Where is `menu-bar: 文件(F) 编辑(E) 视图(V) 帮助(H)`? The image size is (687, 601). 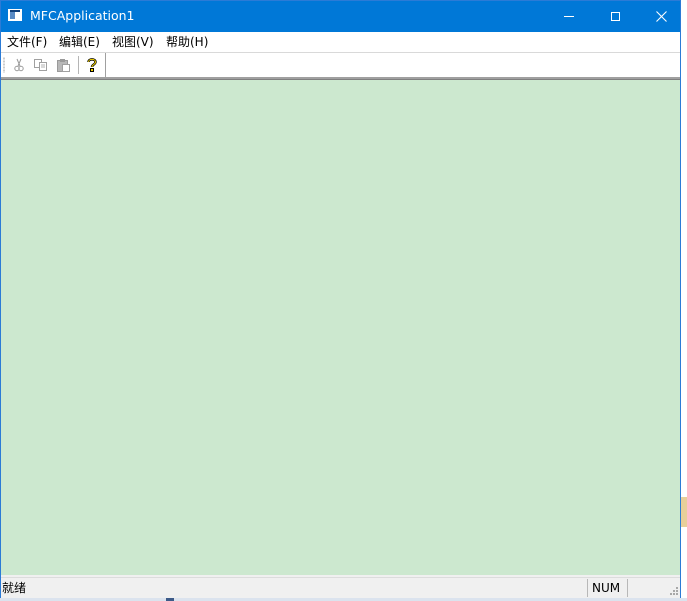 menu-bar: 文件(F) 编辑(E) 视图(V) 帮助(H) is located at coordinates (340, 42).